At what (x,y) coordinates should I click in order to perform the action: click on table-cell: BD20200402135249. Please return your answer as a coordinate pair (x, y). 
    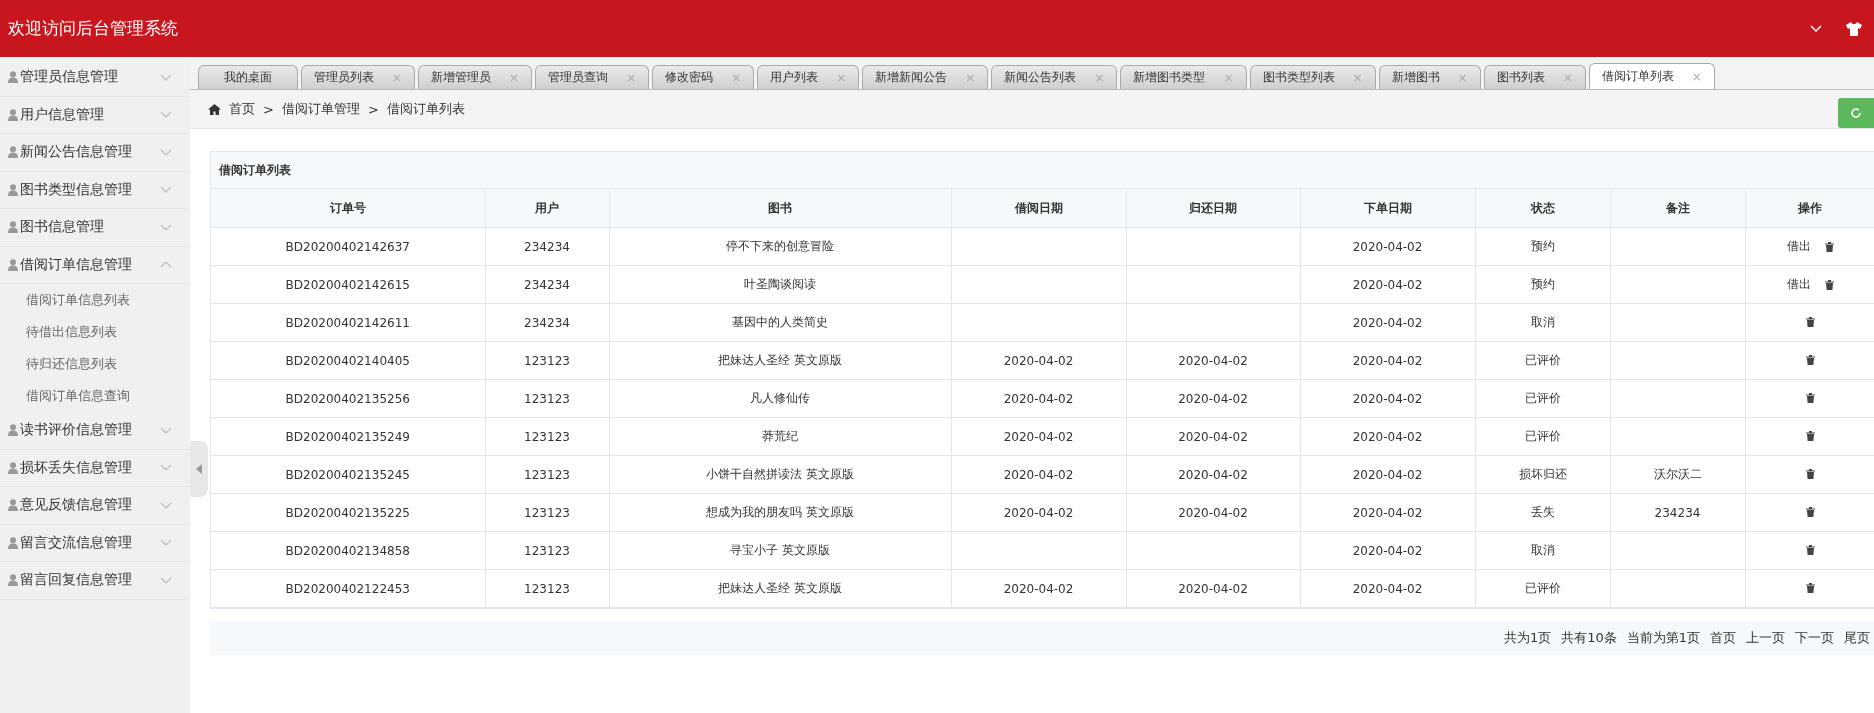
    Looking at the image, I should click on (348, 436).